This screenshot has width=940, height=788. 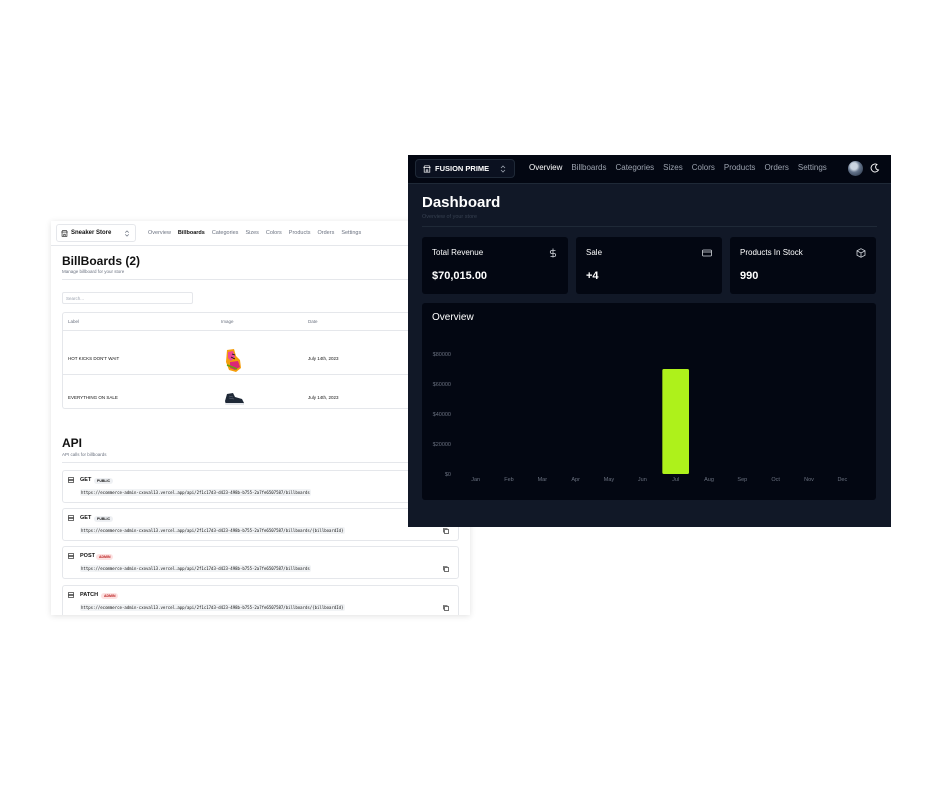 I want to click on package-icon, so click(x=861, y=253).